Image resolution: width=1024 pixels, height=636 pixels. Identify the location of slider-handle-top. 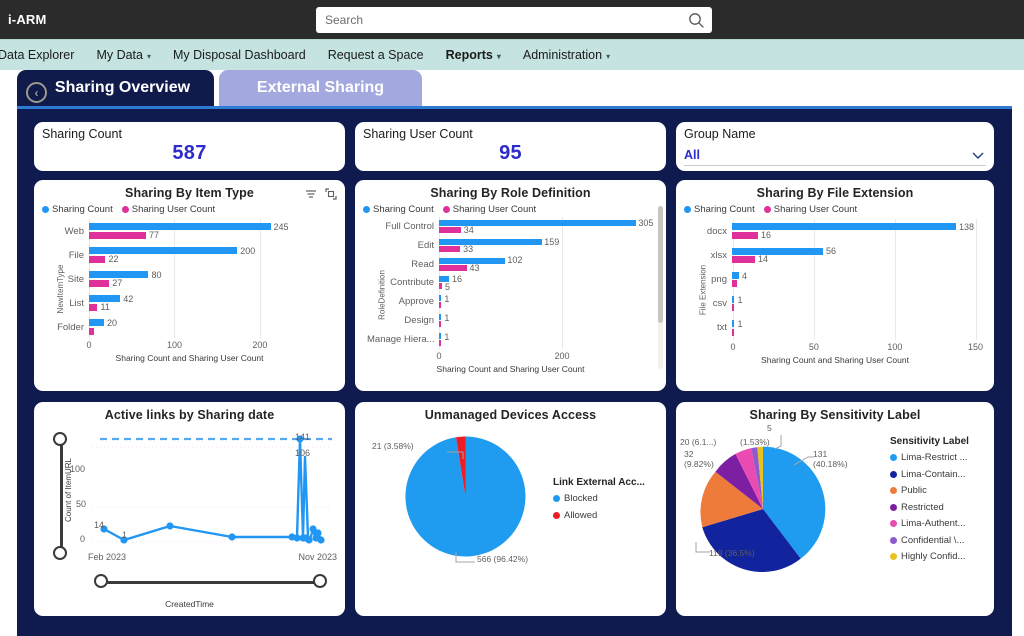
(60, 439).